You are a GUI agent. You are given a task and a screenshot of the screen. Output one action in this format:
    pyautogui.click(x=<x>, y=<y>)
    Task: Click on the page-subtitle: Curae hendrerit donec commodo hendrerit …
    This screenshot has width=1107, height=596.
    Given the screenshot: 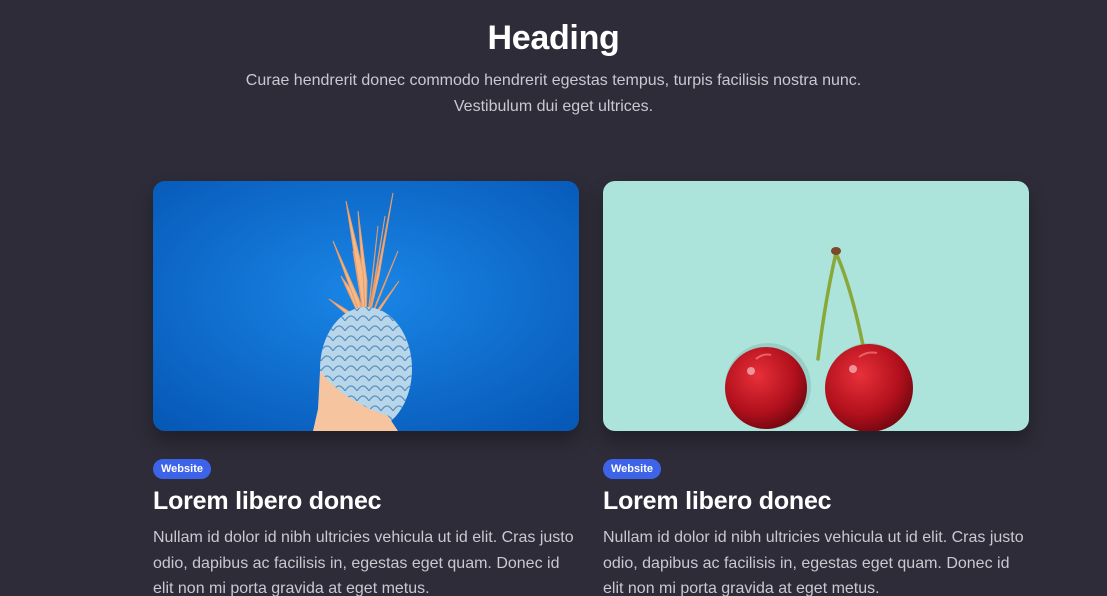 What is the action you would take?
    pyautogui.click(x=553, y=93)
    